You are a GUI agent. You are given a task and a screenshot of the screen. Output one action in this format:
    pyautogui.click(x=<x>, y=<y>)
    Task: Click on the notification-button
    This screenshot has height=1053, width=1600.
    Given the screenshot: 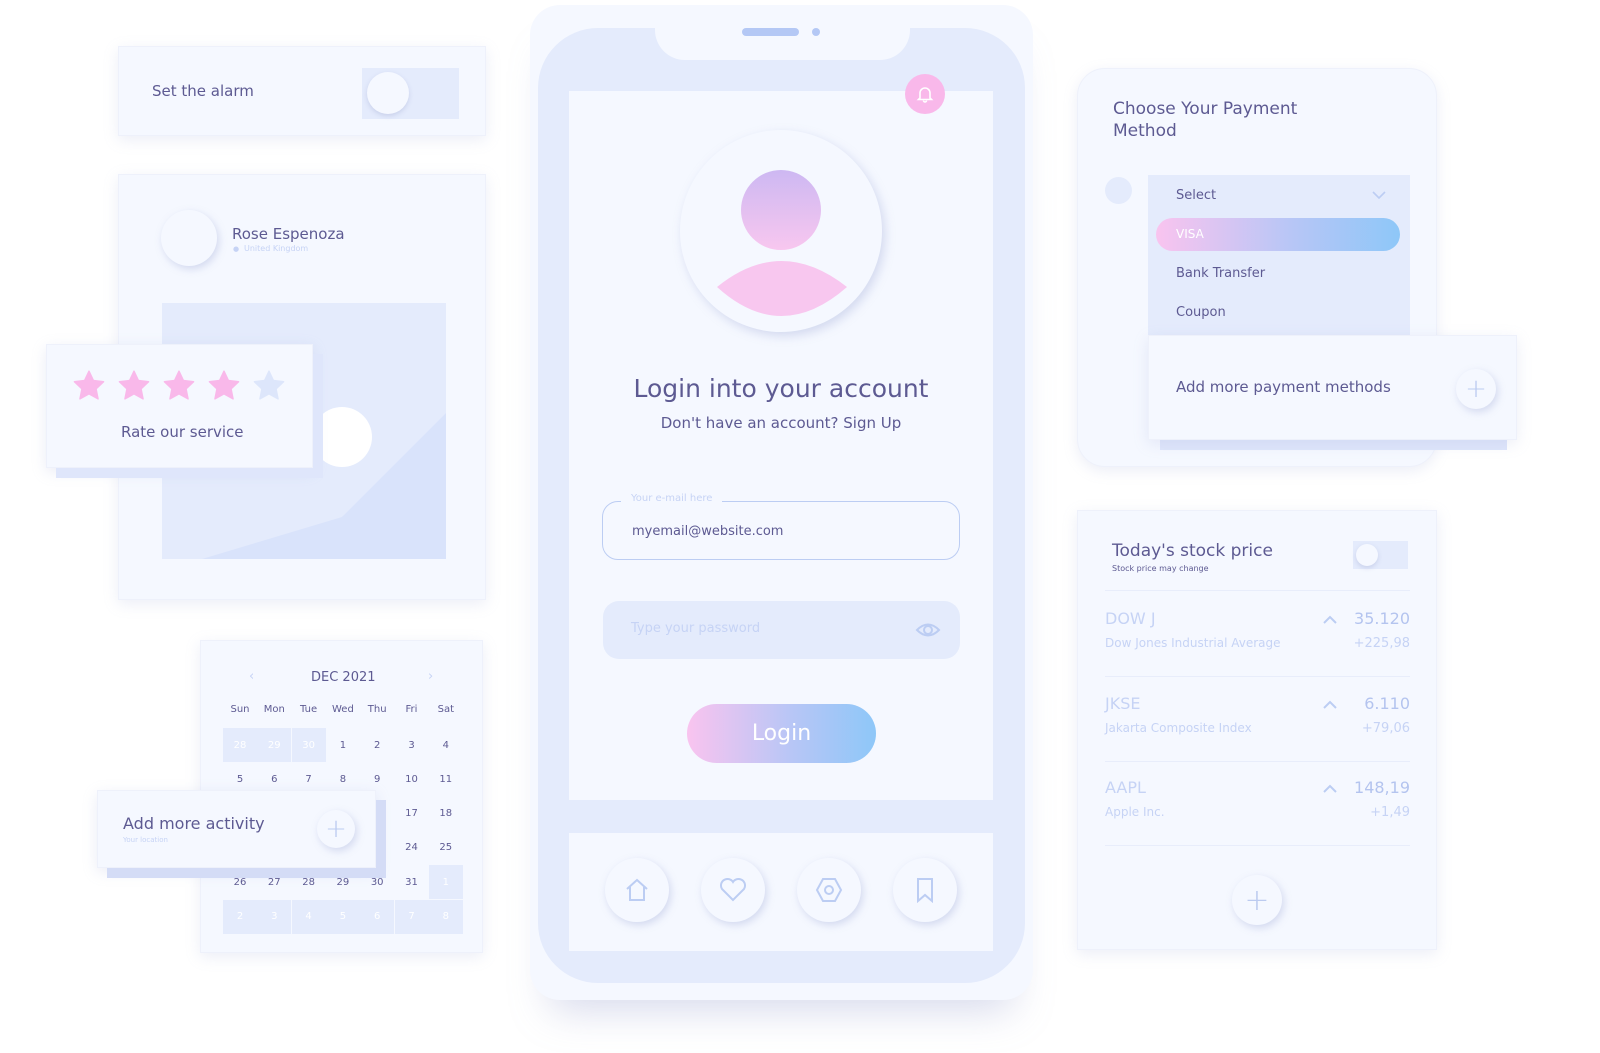 What is the action you would take?
    pyautogui.click(x=925, y=94)
    